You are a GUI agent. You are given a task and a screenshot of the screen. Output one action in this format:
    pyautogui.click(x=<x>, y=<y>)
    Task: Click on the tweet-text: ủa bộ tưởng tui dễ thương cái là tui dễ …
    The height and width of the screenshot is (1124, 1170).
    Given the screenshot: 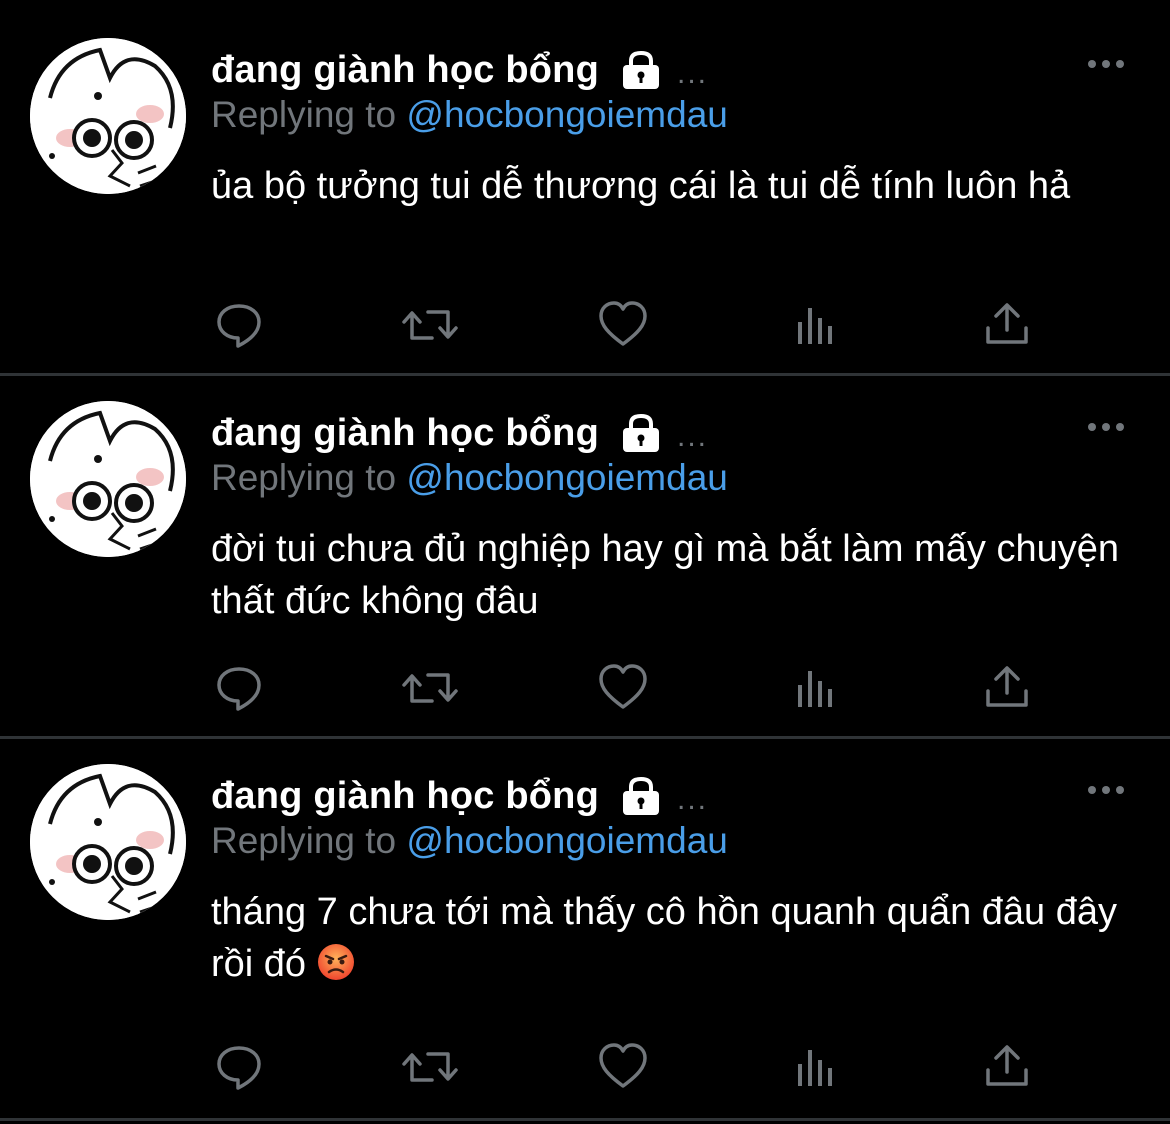 What is the action you would take?
    pyautogui.click(x=641, y=186)
    